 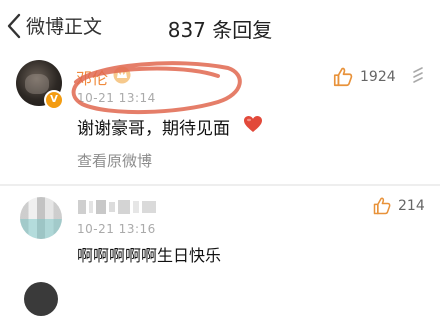 What do you see at coordinates (418, 76) in the screenshot?
I see `more-icon` at bounding box center [418, 76].